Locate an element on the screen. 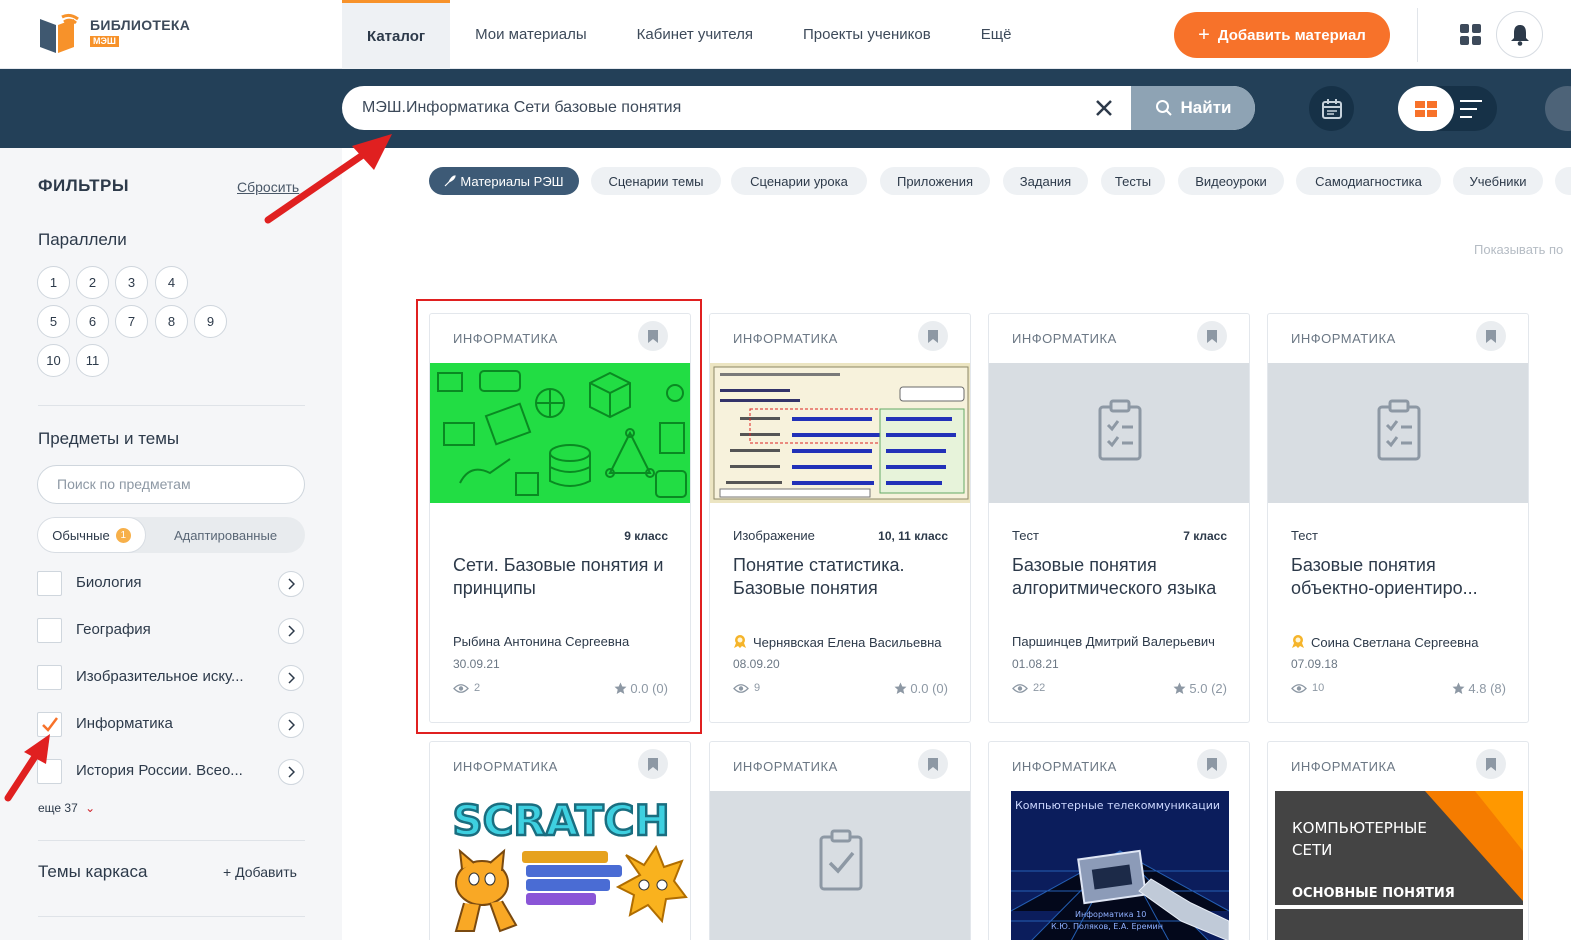 This screenshot has height=940, width=1571. card-rating: 5.0 (2) is located at coordinates (1200, 688).